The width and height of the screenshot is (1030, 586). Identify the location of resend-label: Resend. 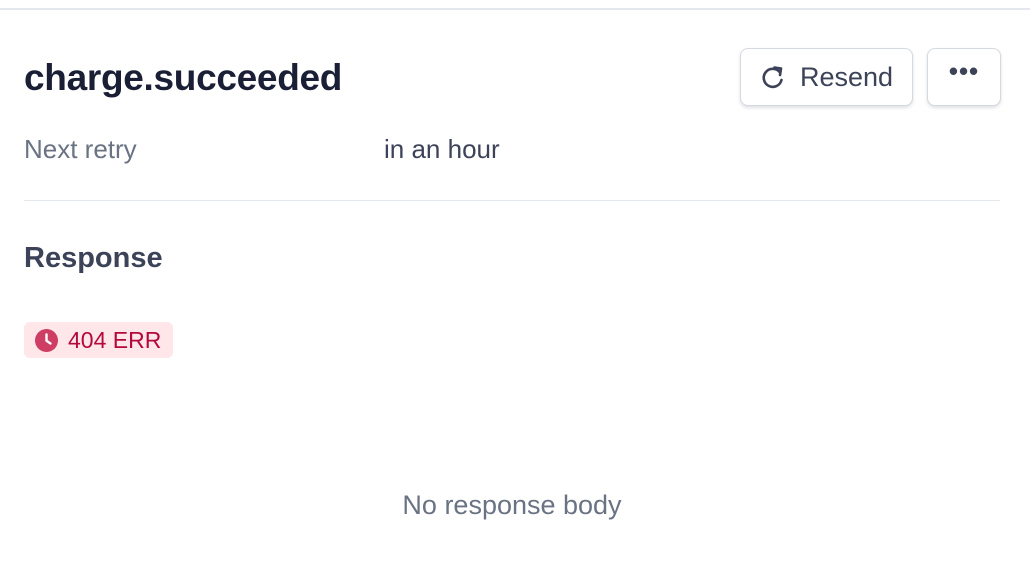
(846, 76).